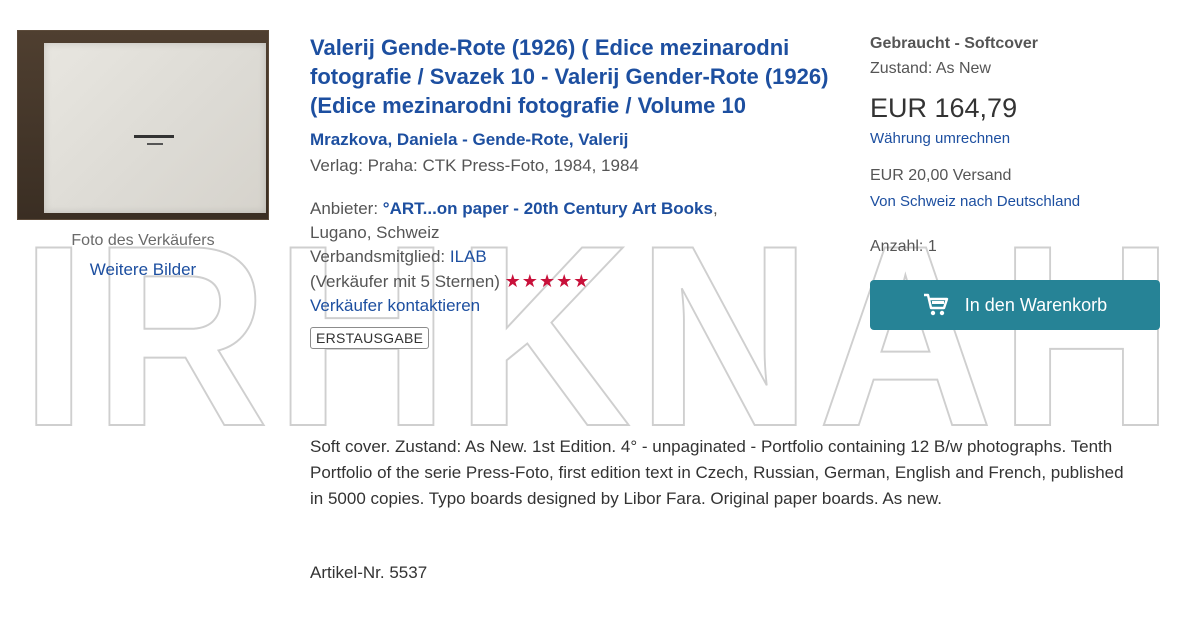 Image resolution: width=1200 pixels, height=637 pixels. I want to click on photo-caption: Foto des Verkäufers, so click(143, 240).